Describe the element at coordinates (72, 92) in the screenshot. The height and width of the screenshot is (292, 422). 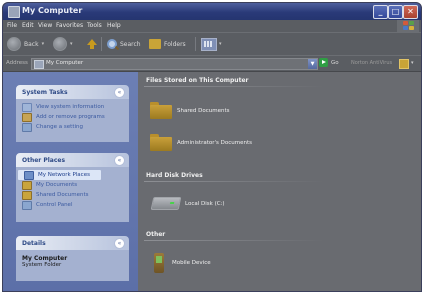
I see `system-tasks-header: System Tasks «` at that location.